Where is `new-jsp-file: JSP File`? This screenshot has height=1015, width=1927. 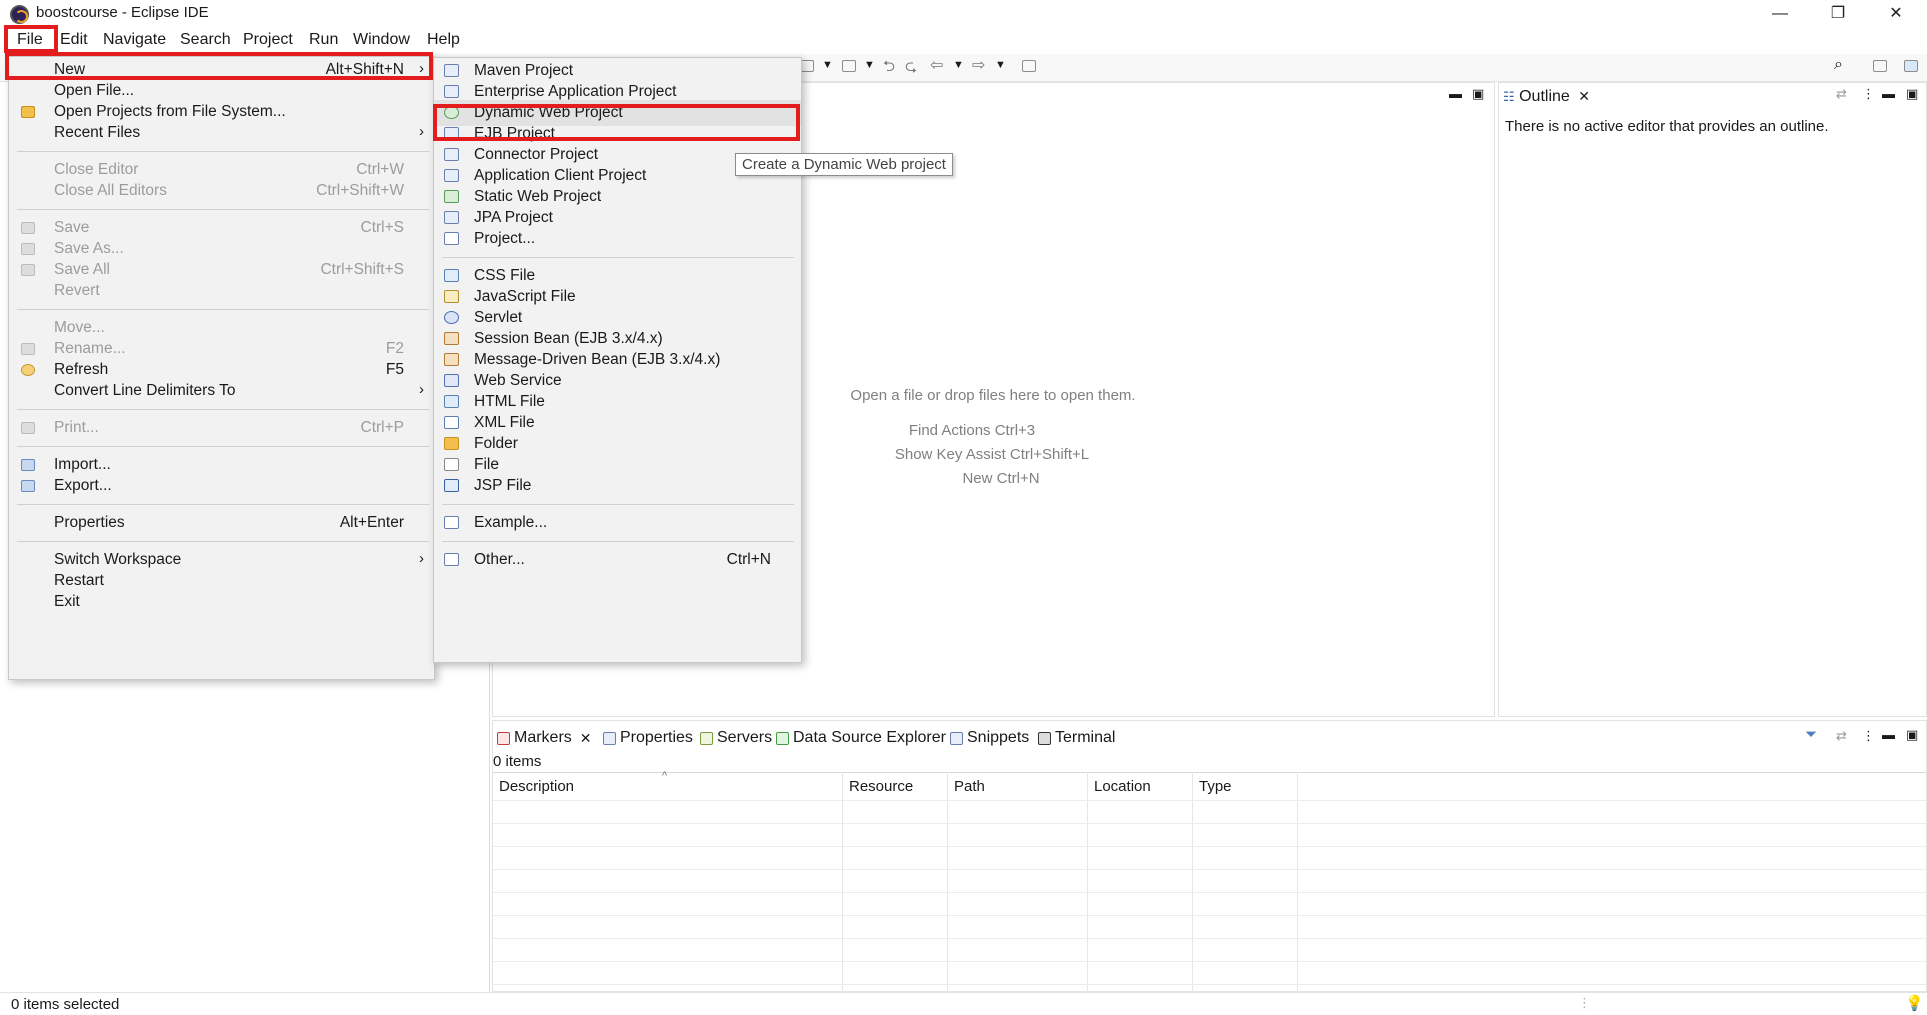 new-jsp-file: JSP File is located at coordinates (617, 486).